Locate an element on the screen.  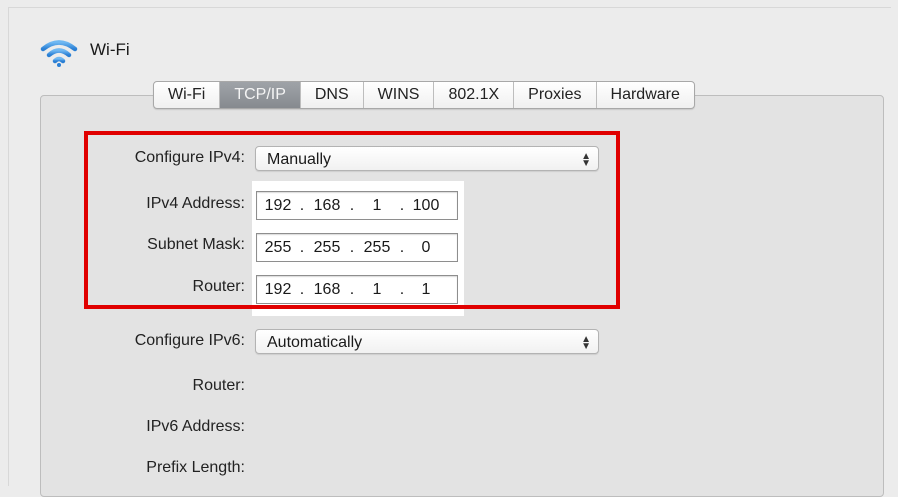
tab-wifi: Wi-Fi is located at coordinates (187, 95).